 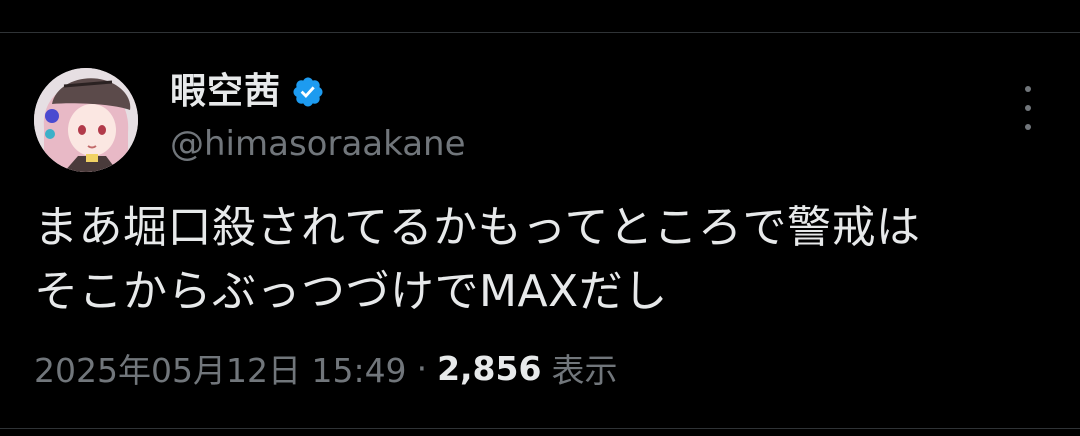 What do you see at coordinates (220, 368) in the screenshot?
I see `tweet-timestamp: 2025年05月12日 15:49` at bounding box center [220, 368].